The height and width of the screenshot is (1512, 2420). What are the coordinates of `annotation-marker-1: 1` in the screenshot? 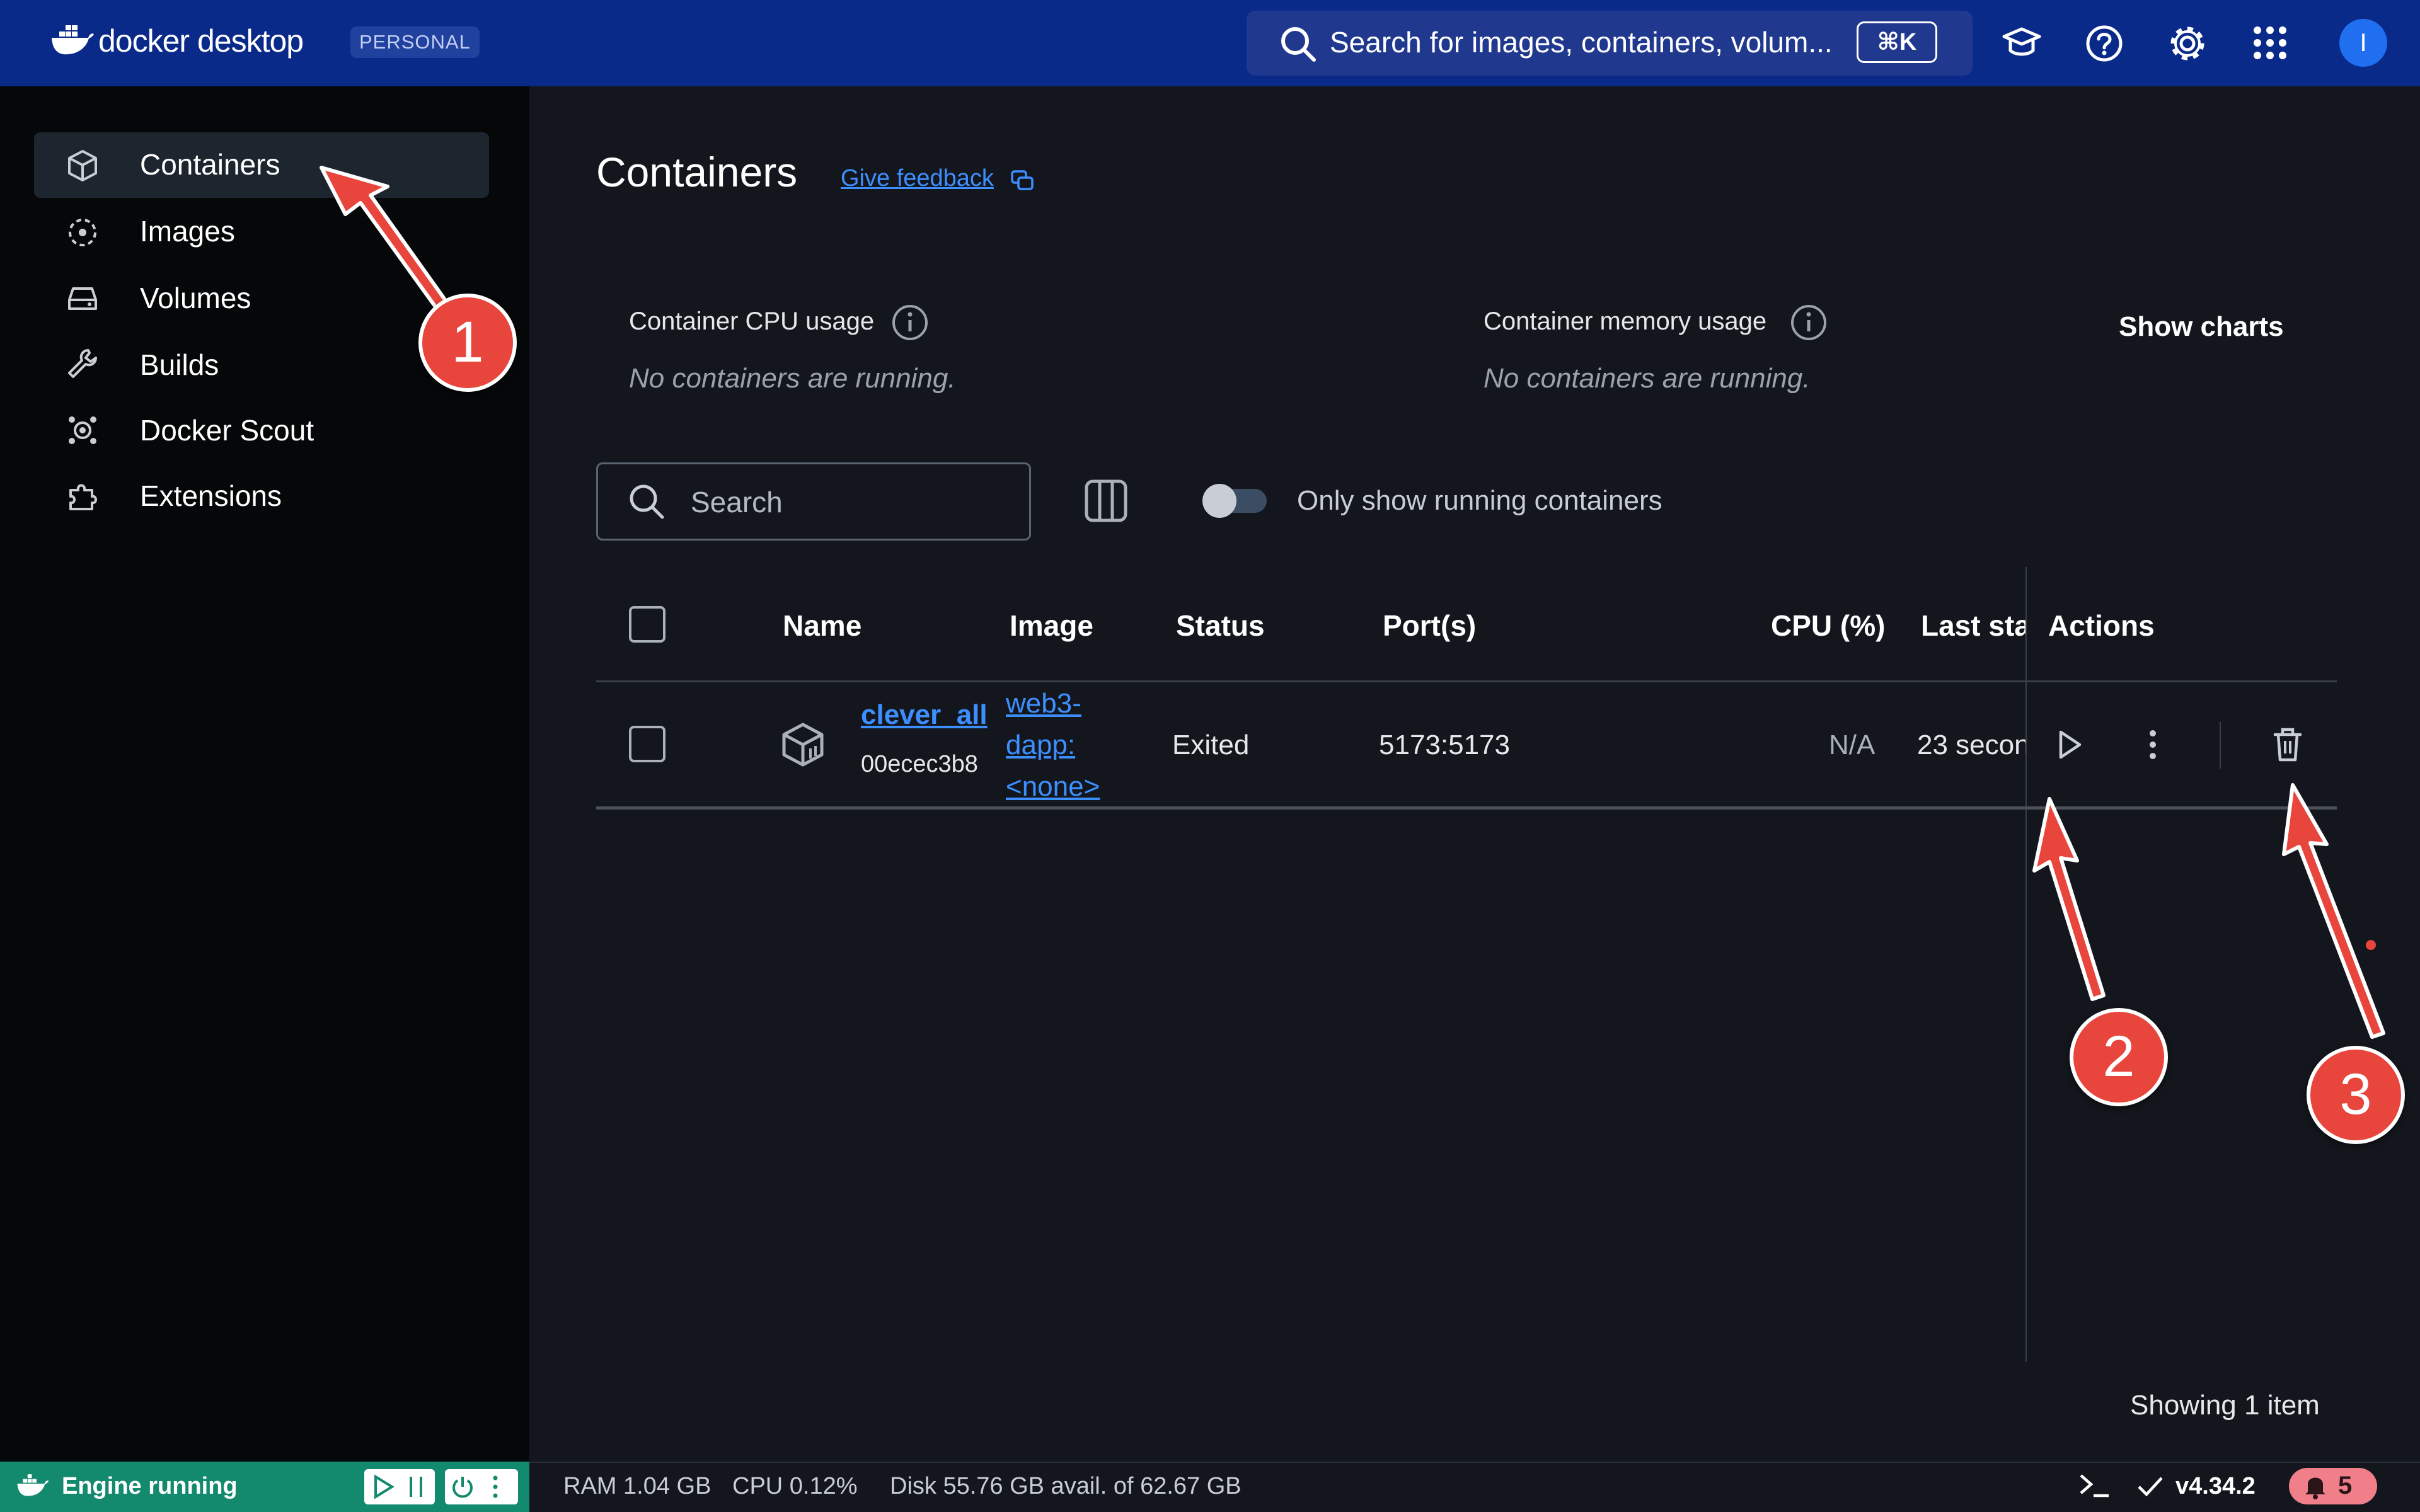 It's located at (468, 343).